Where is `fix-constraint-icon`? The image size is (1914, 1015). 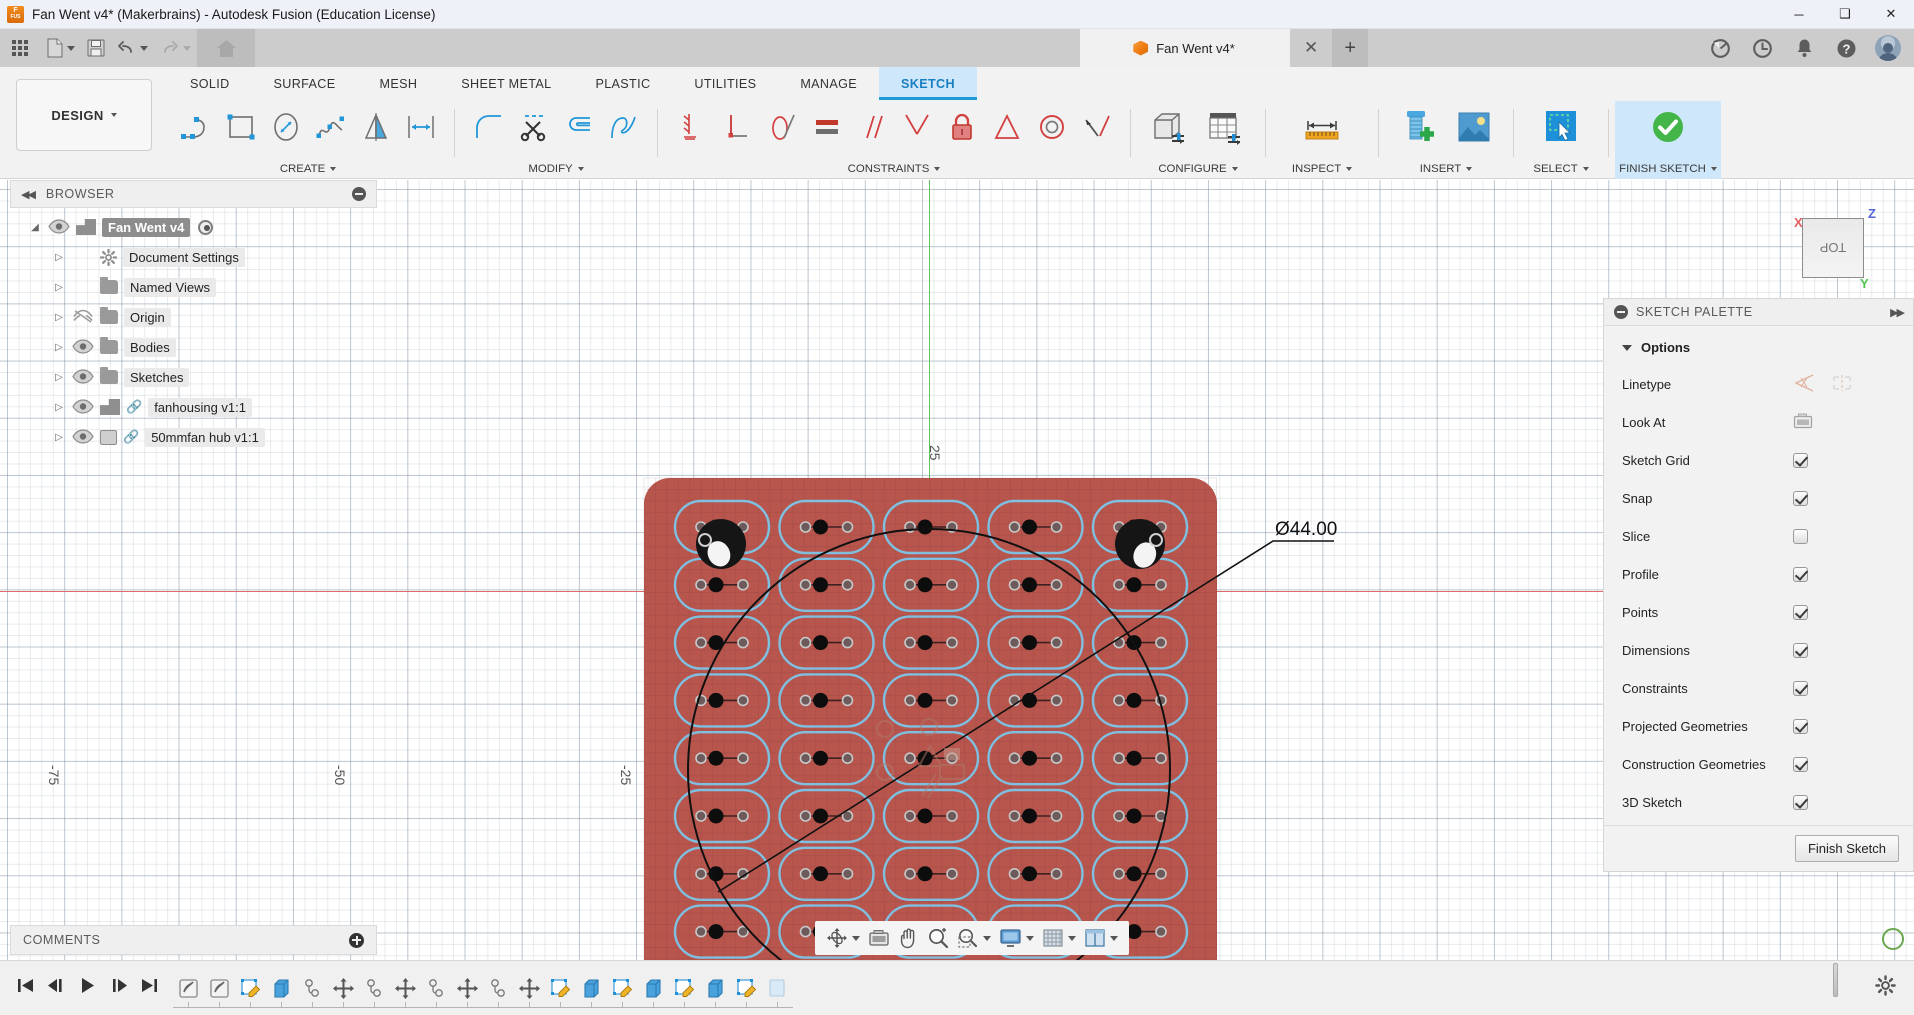
fix-constraint-icon is located at coordinates (961, 127).